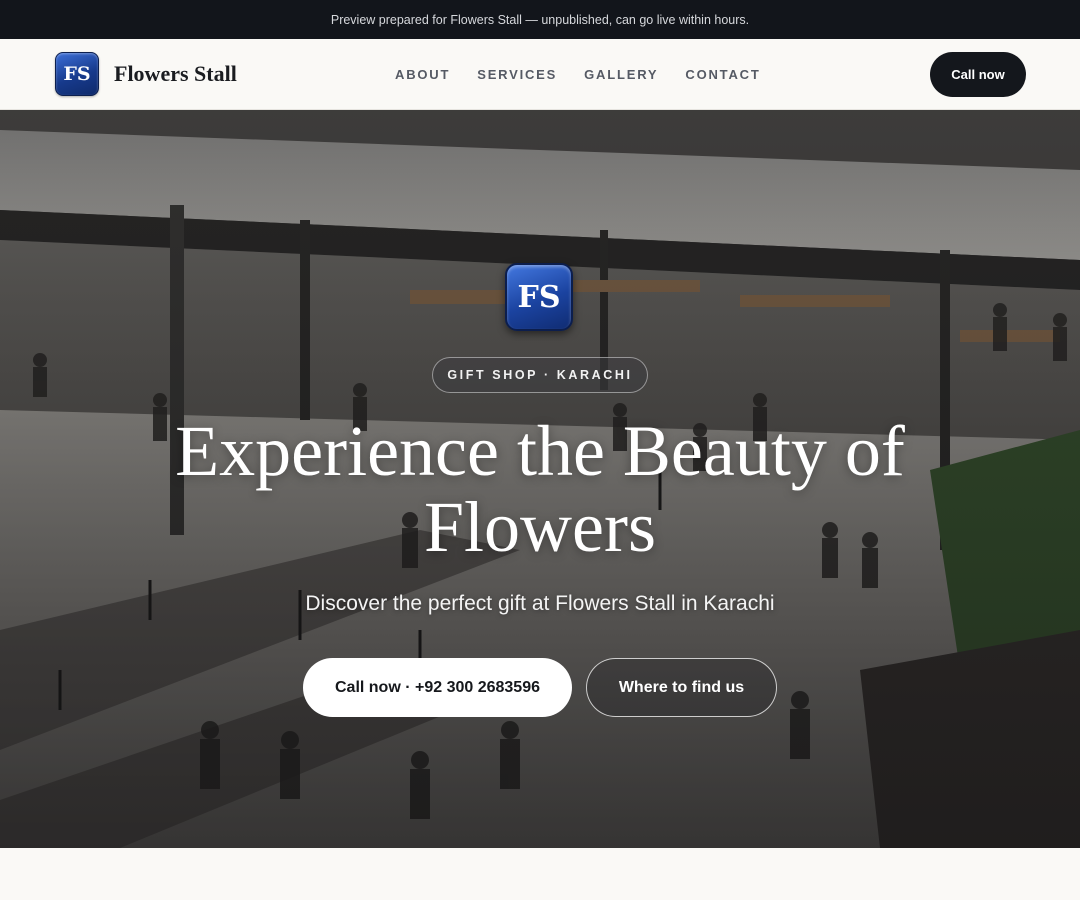  I want to click on hero-title: Experience the Beauty of Flowers, so click(540, 489).